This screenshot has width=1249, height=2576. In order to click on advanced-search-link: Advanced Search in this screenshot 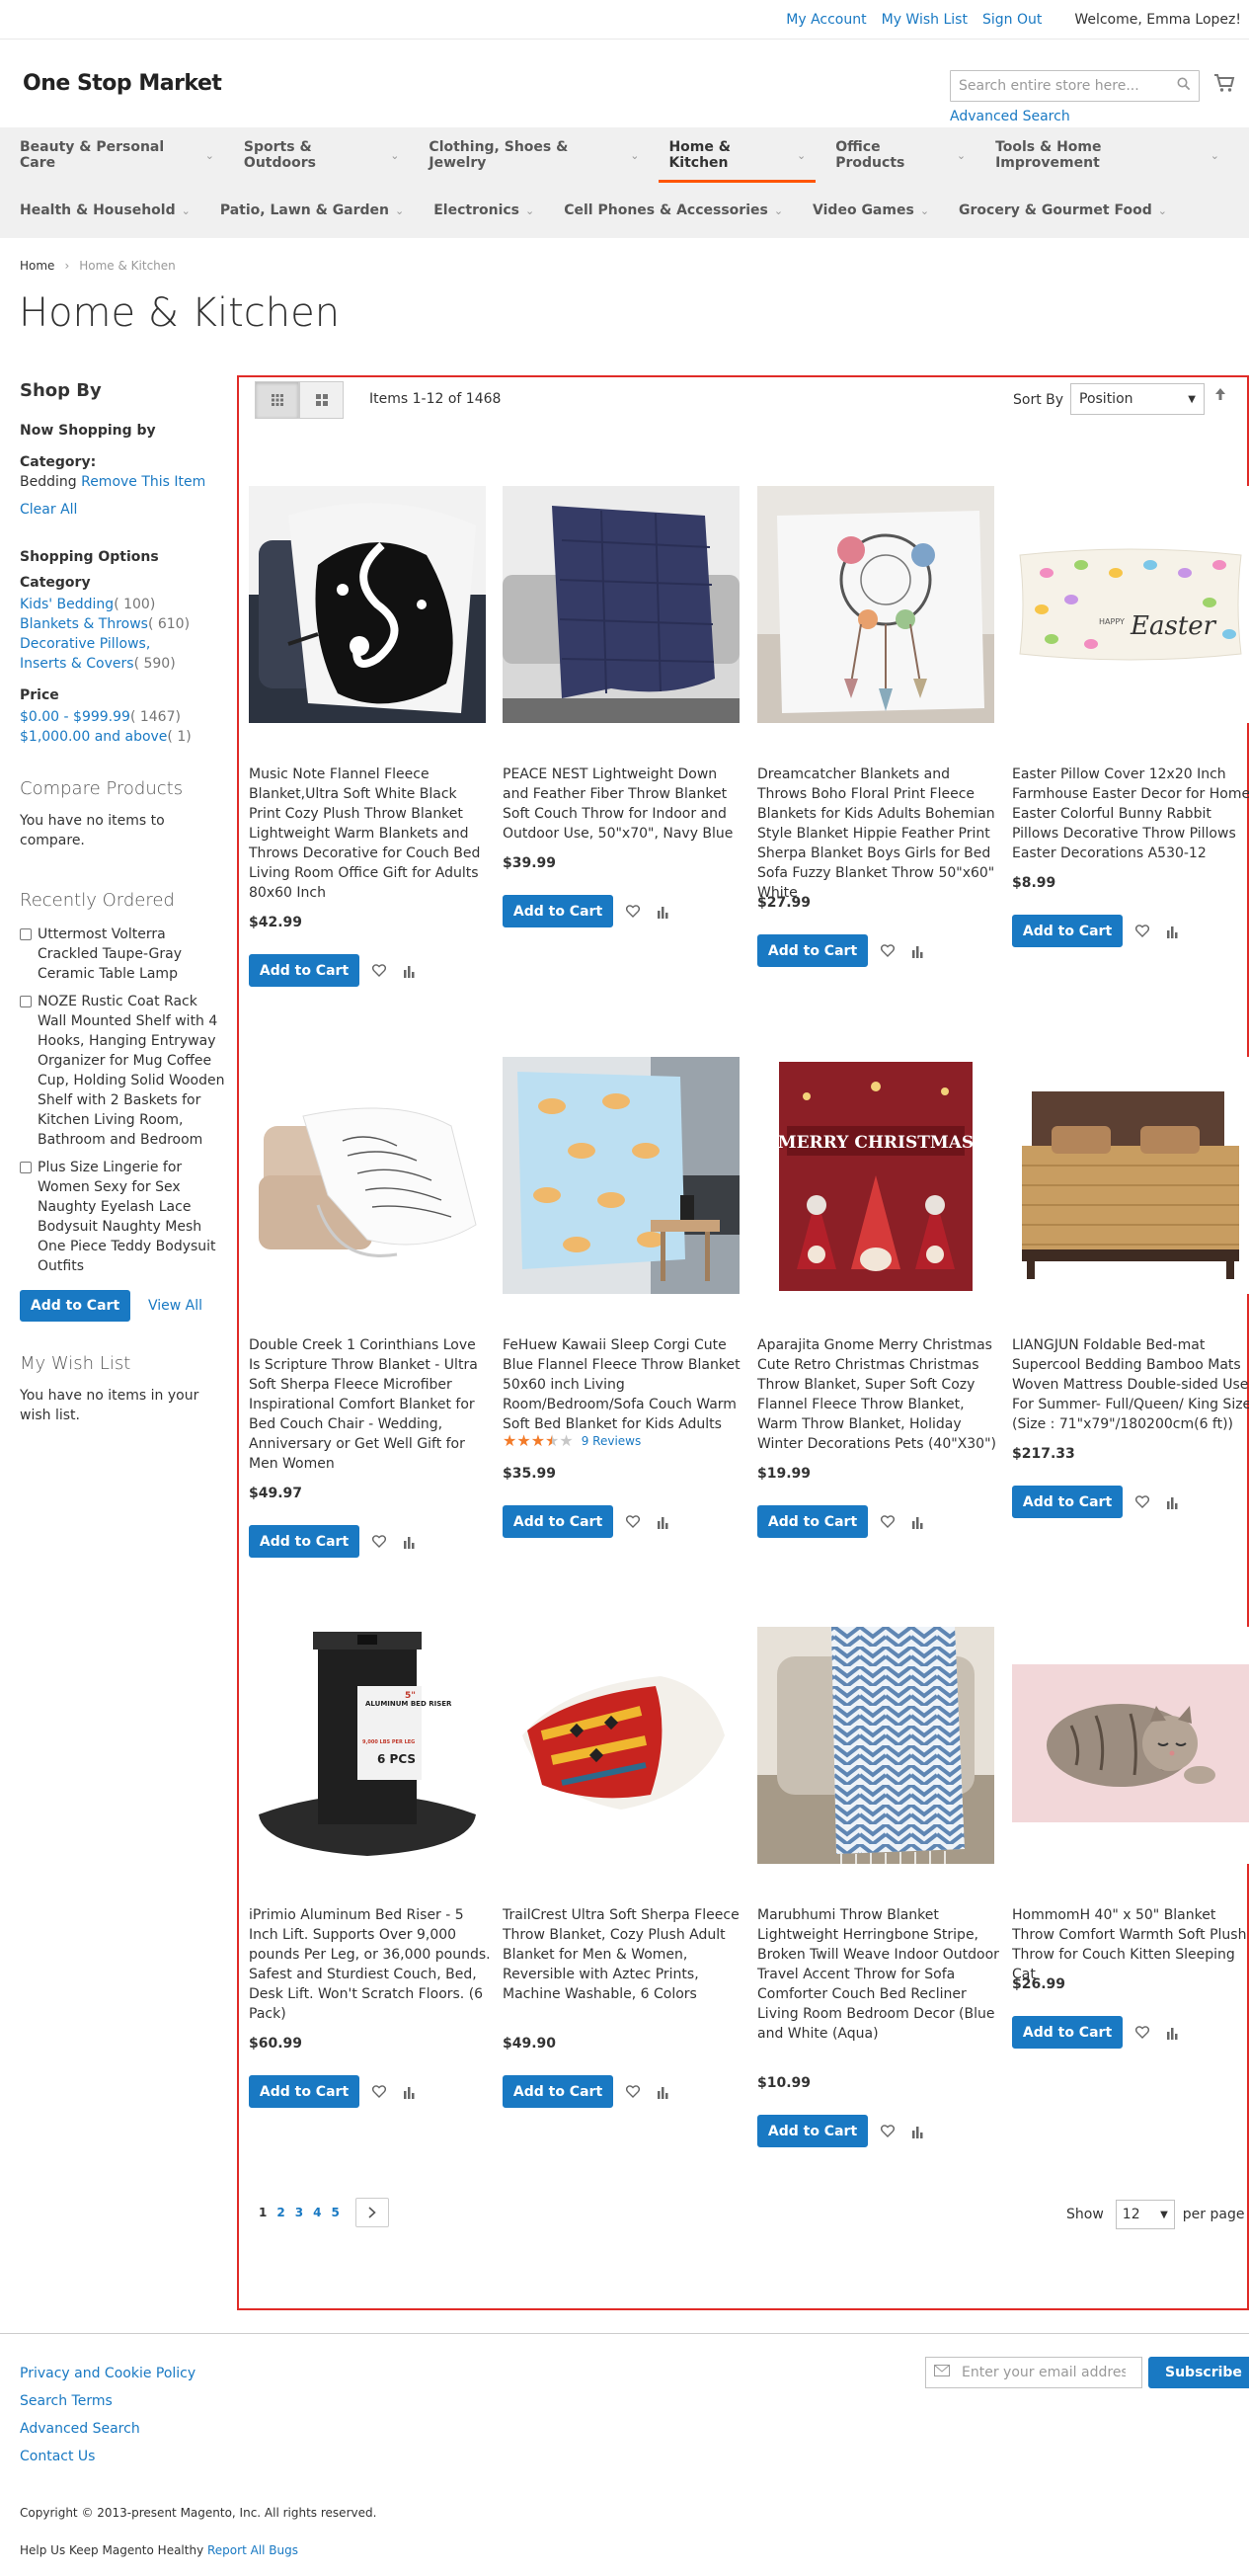, I will do `click(1010, 116)`.